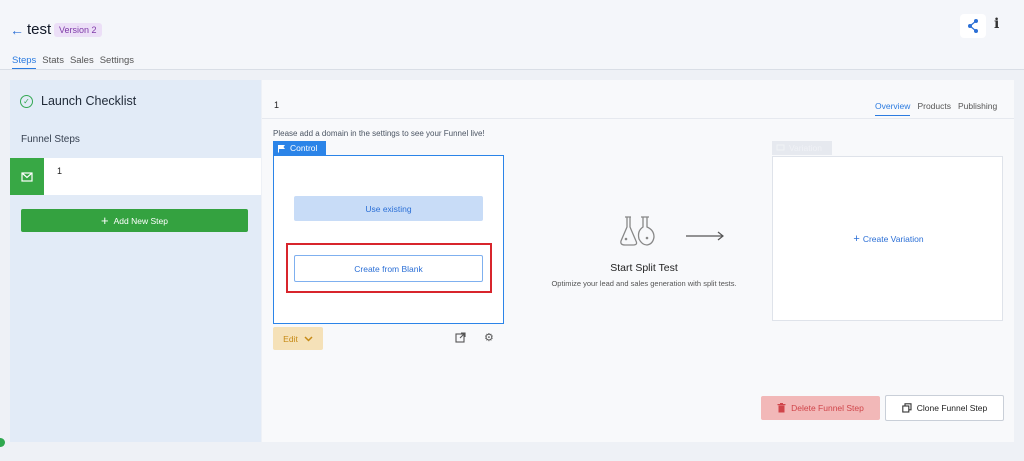 The width and height of the screenshot is (1024, 461). What do you see at coordinates (277, 105) in the screenshot?
I see `step-name: 1` at bounding box center [277, 105].